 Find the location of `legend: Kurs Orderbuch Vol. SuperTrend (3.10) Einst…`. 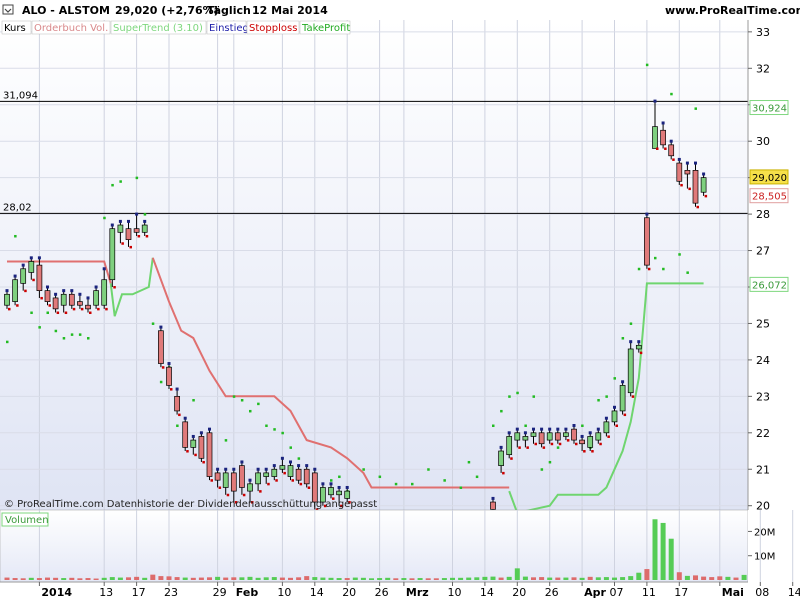

legend: Kurs Orderbuch Vol. SuperTrend (3.10) Einst… is located at coordinates (175, 27).